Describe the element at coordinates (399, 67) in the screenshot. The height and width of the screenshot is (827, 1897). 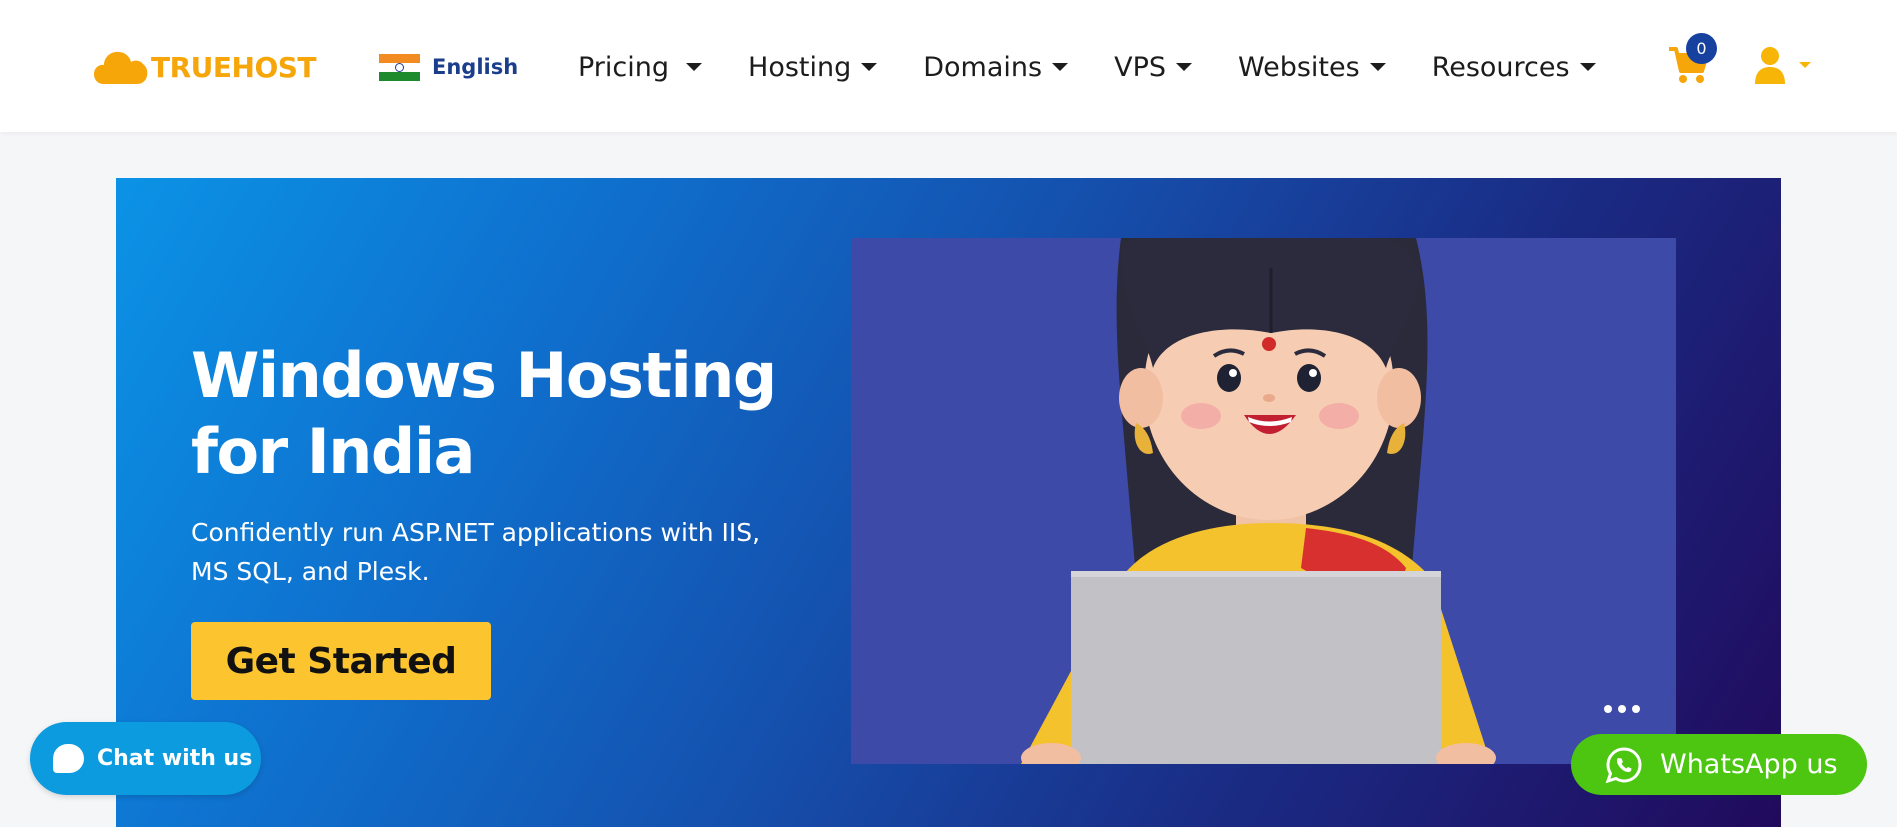
I see `india-flag-icon` at that location.